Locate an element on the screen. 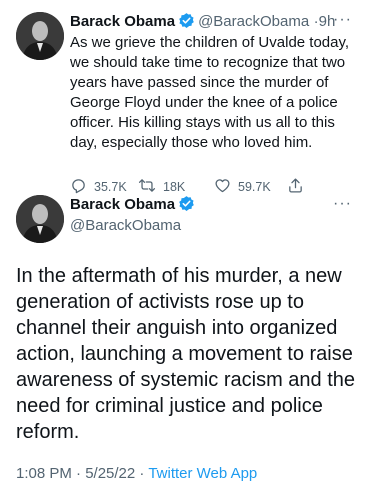  like-icon is located at coordinates (226, 187).